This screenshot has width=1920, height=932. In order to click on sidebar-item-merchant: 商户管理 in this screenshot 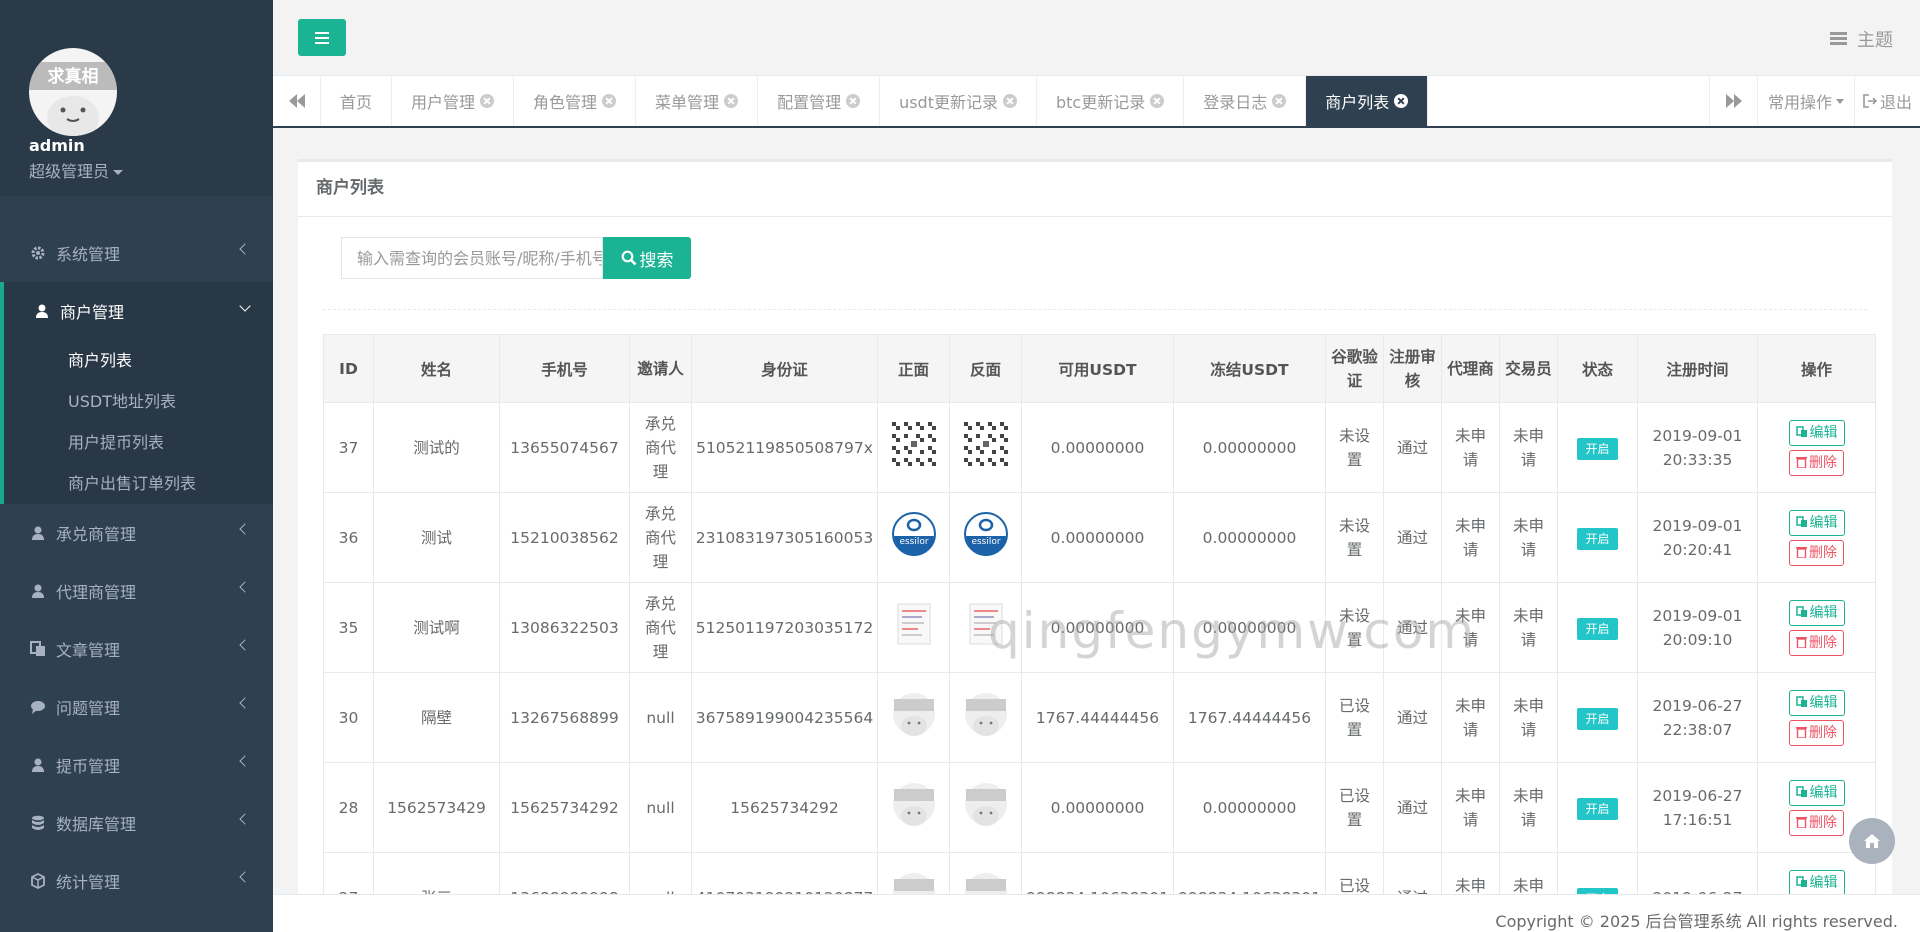, I will do `click(136, 311)`.